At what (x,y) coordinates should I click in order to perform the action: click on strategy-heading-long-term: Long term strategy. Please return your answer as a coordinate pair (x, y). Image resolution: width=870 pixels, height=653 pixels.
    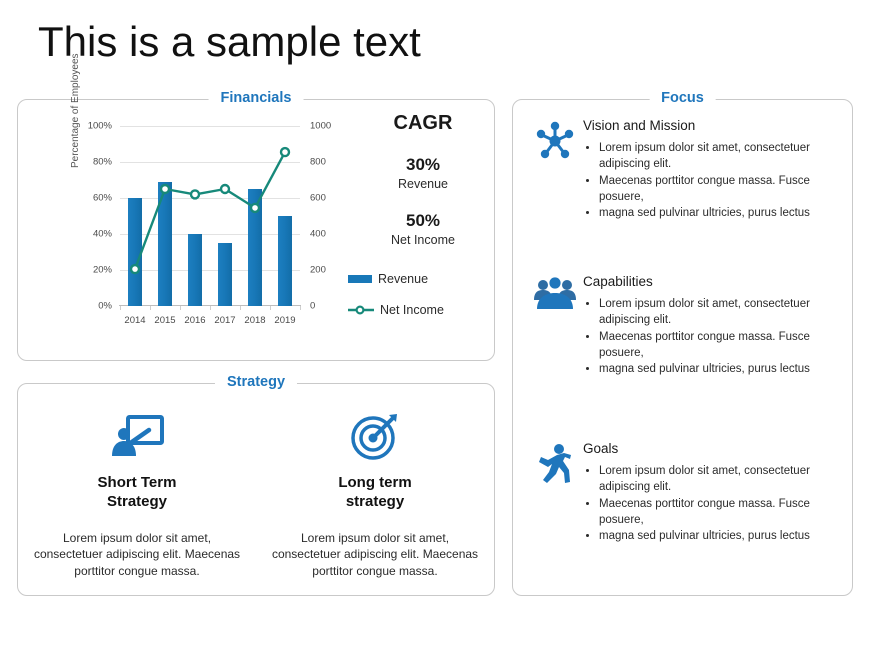
    Looking at the image, I should click on (375, 493).